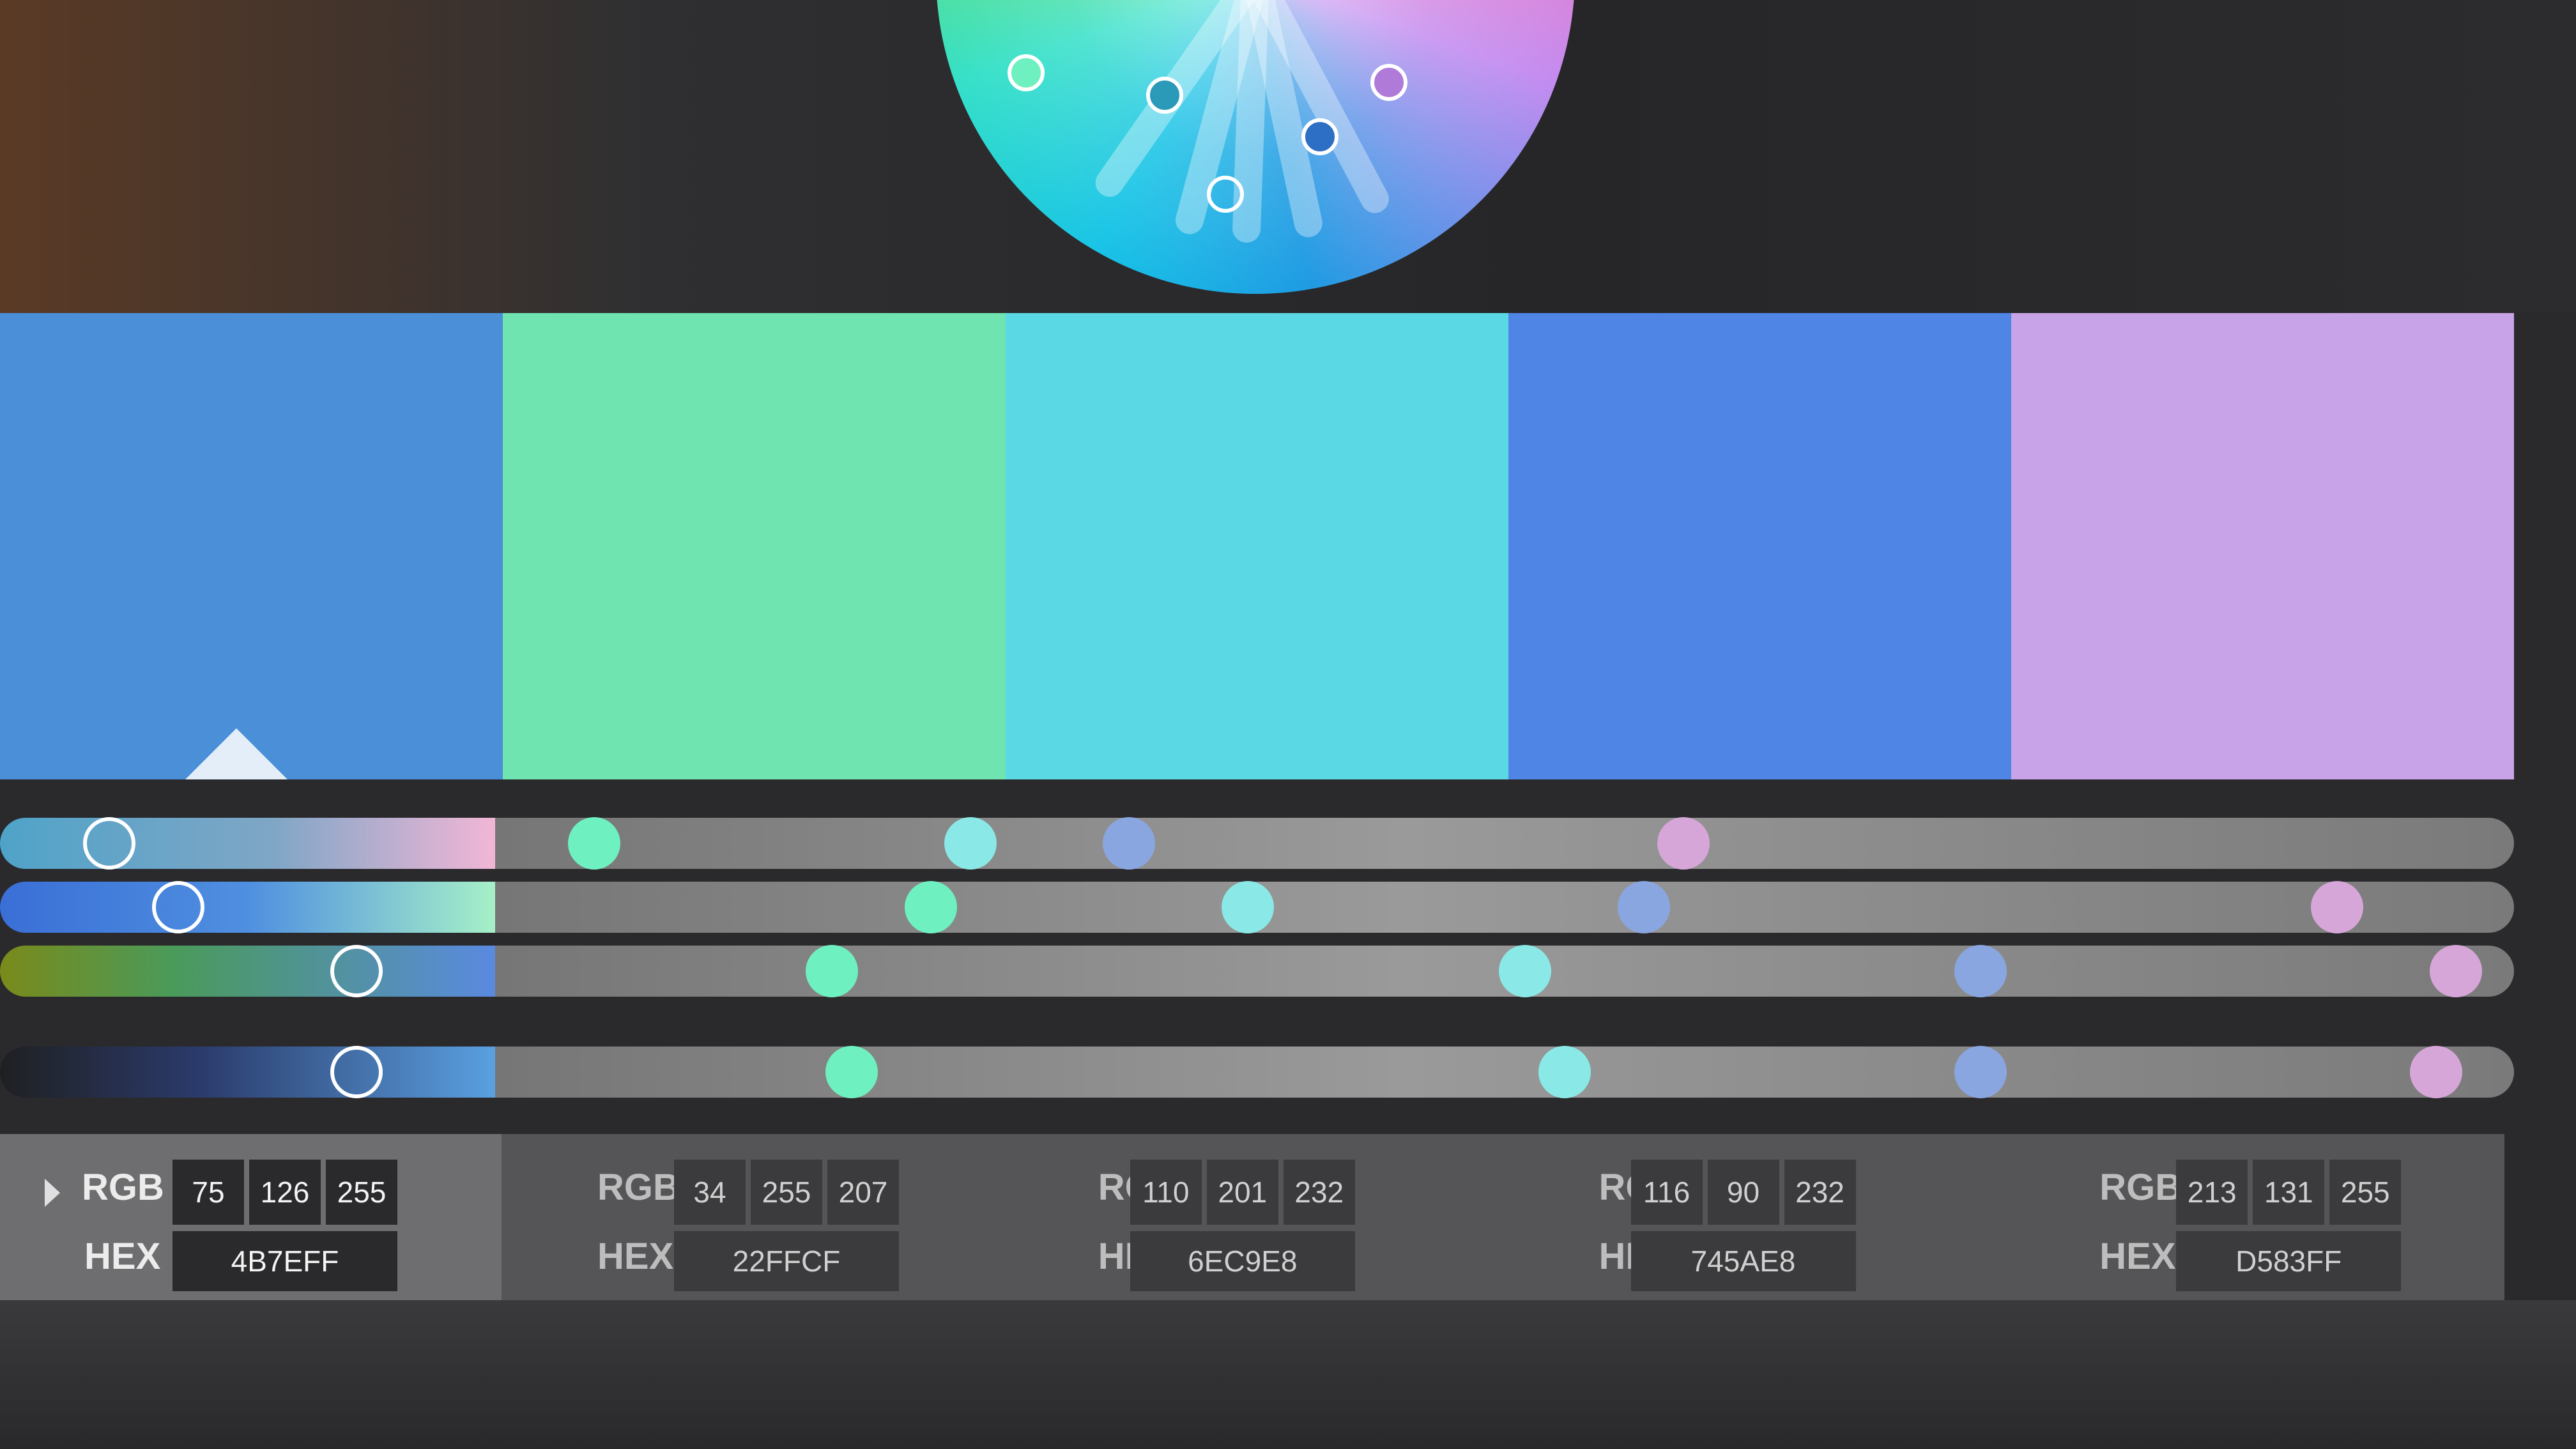 Image resolution: width=2576 pixels, height=1449 pixels. What do you see at coordinates (1242, 1192) in the screenshot?
I see `green-value: 201` at bounding box center [1242, 1192].